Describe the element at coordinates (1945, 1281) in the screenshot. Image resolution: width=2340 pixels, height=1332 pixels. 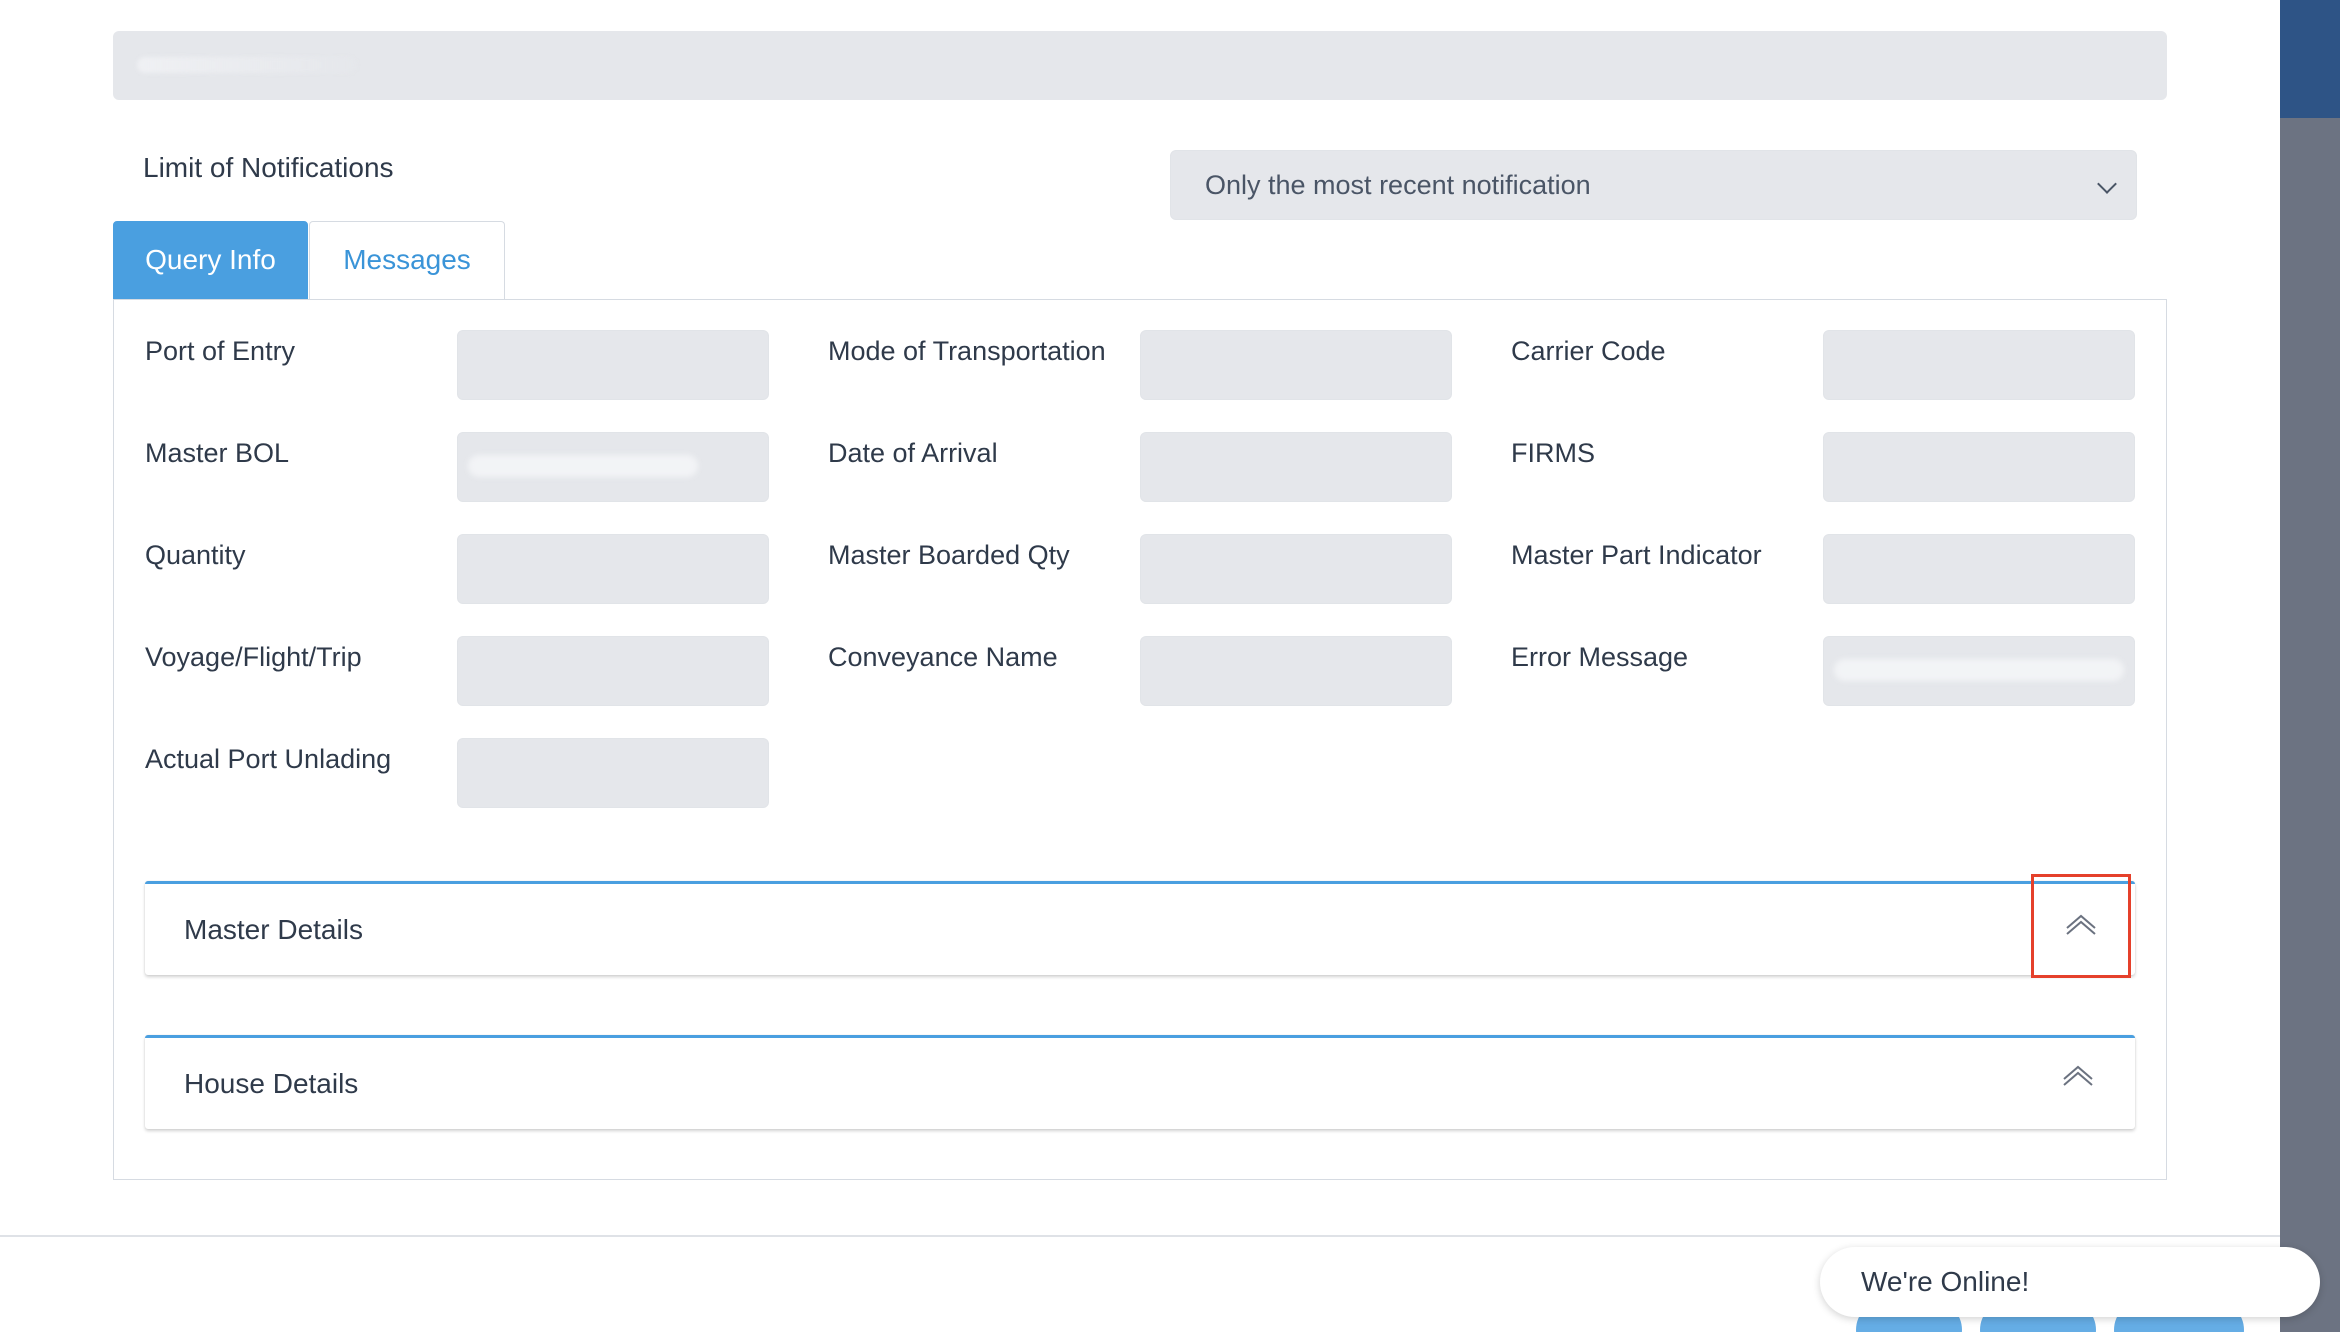
I see `chat-status-text: We're Online!` at that location.